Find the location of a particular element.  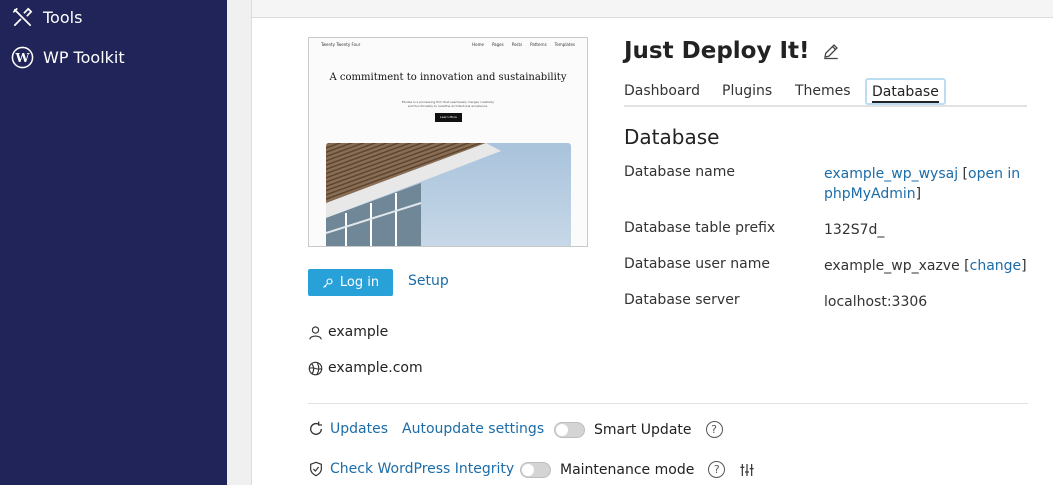

updates-link: Updates is located at coordinates (359, 429).